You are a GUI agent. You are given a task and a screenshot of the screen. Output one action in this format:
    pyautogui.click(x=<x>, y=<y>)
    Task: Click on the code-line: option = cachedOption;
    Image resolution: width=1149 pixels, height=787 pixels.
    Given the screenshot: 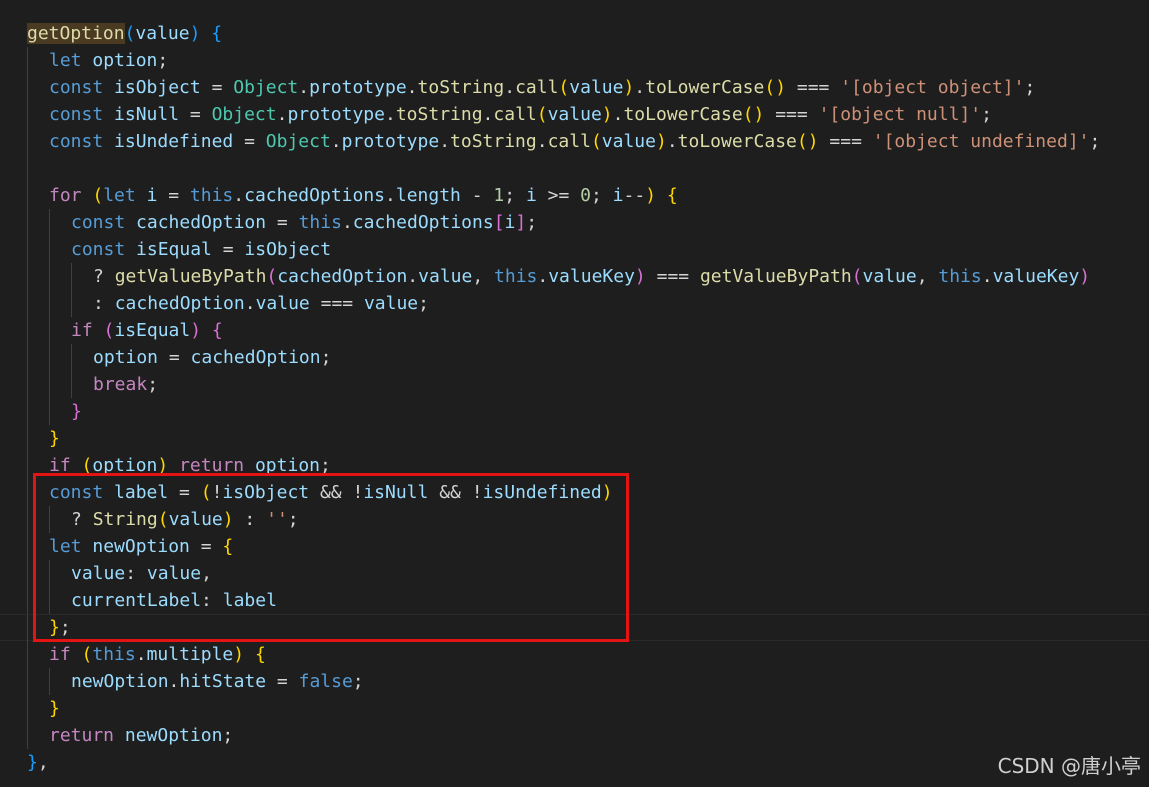 What is the action you would take?
    pyautogui.click(x=574, y=357)
    